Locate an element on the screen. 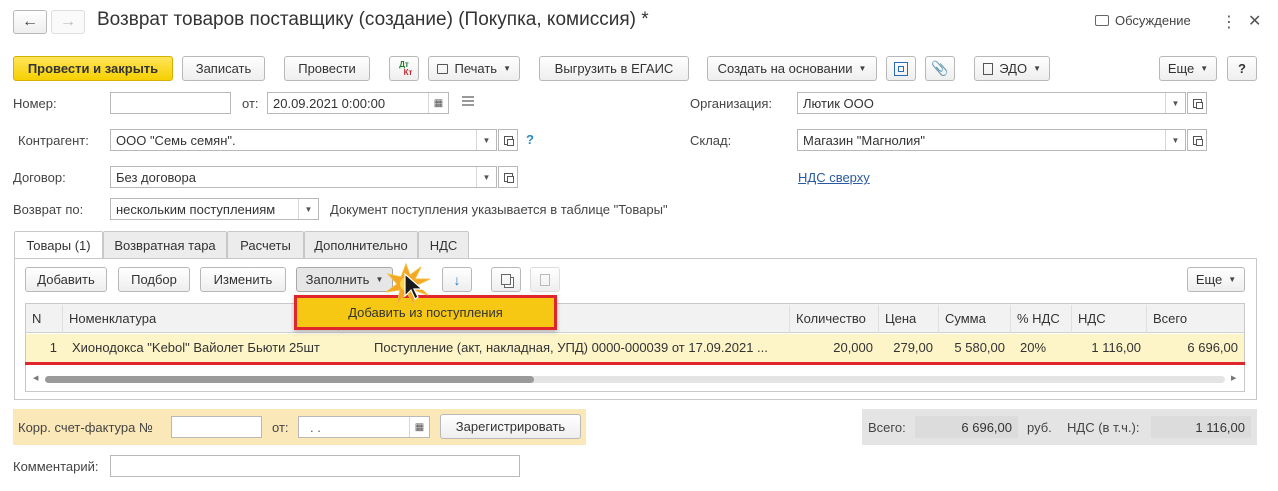 The width and height of the screenshot is (1278, 491). return-by-label: Возврат по: is located at coordinates (48, 209).